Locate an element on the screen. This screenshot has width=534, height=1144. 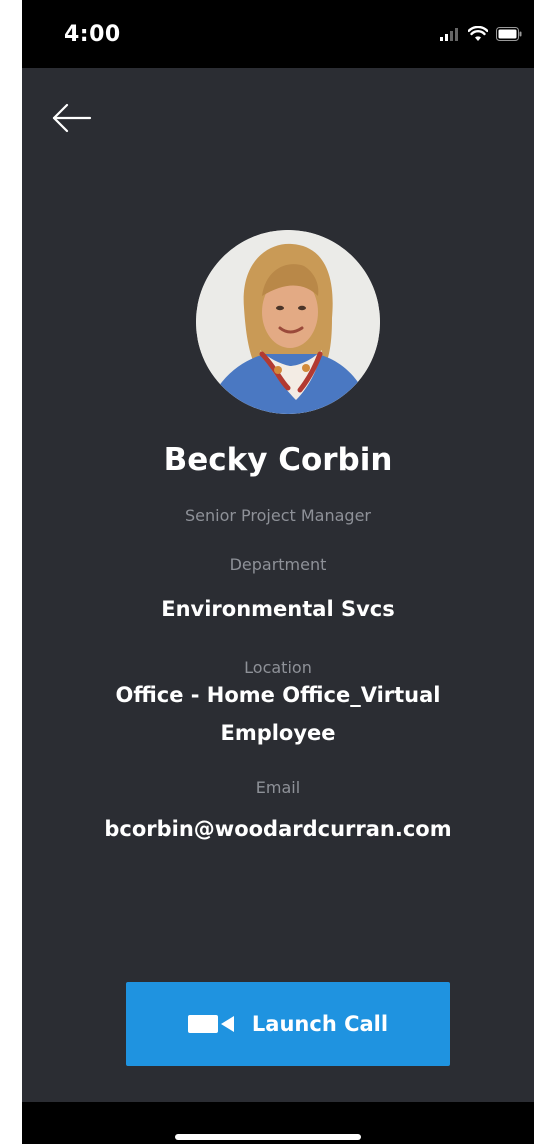
email-value: bcorbin@woodardcurran.com is located at coordinates (278, 829).